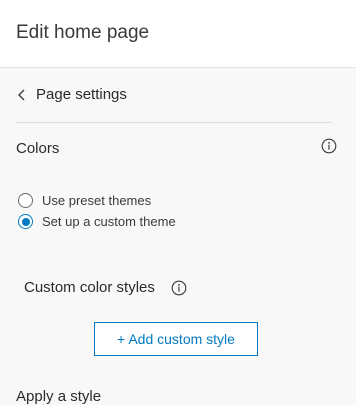 This screenshot has height=405, width=356. Describe the element at coordinates (83, 32) in the screenshot. I see `panel-title: Edit home page` at that location.